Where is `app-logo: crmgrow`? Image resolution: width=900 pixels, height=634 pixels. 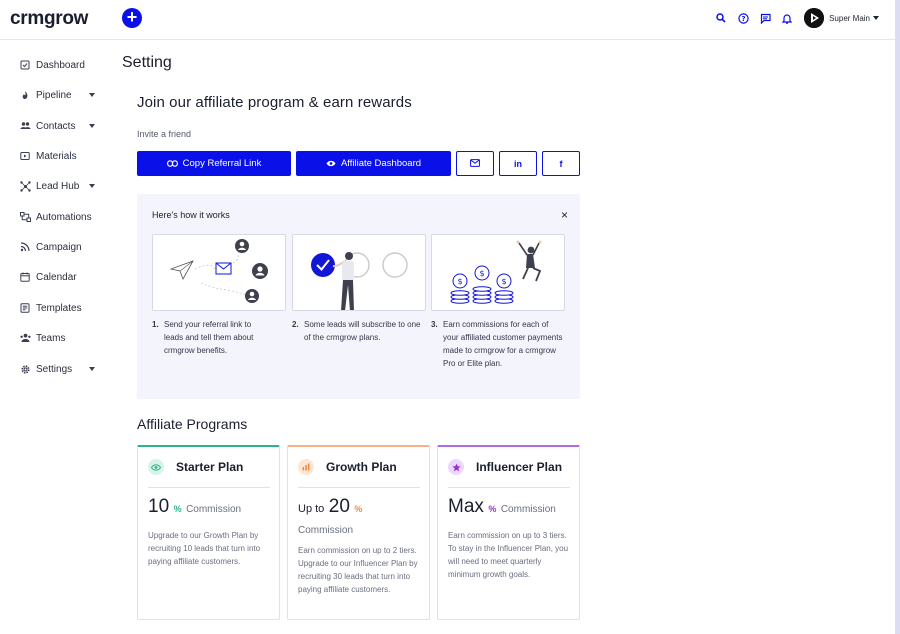 app-logo: crmgrow is located at coordinates (49, 19).